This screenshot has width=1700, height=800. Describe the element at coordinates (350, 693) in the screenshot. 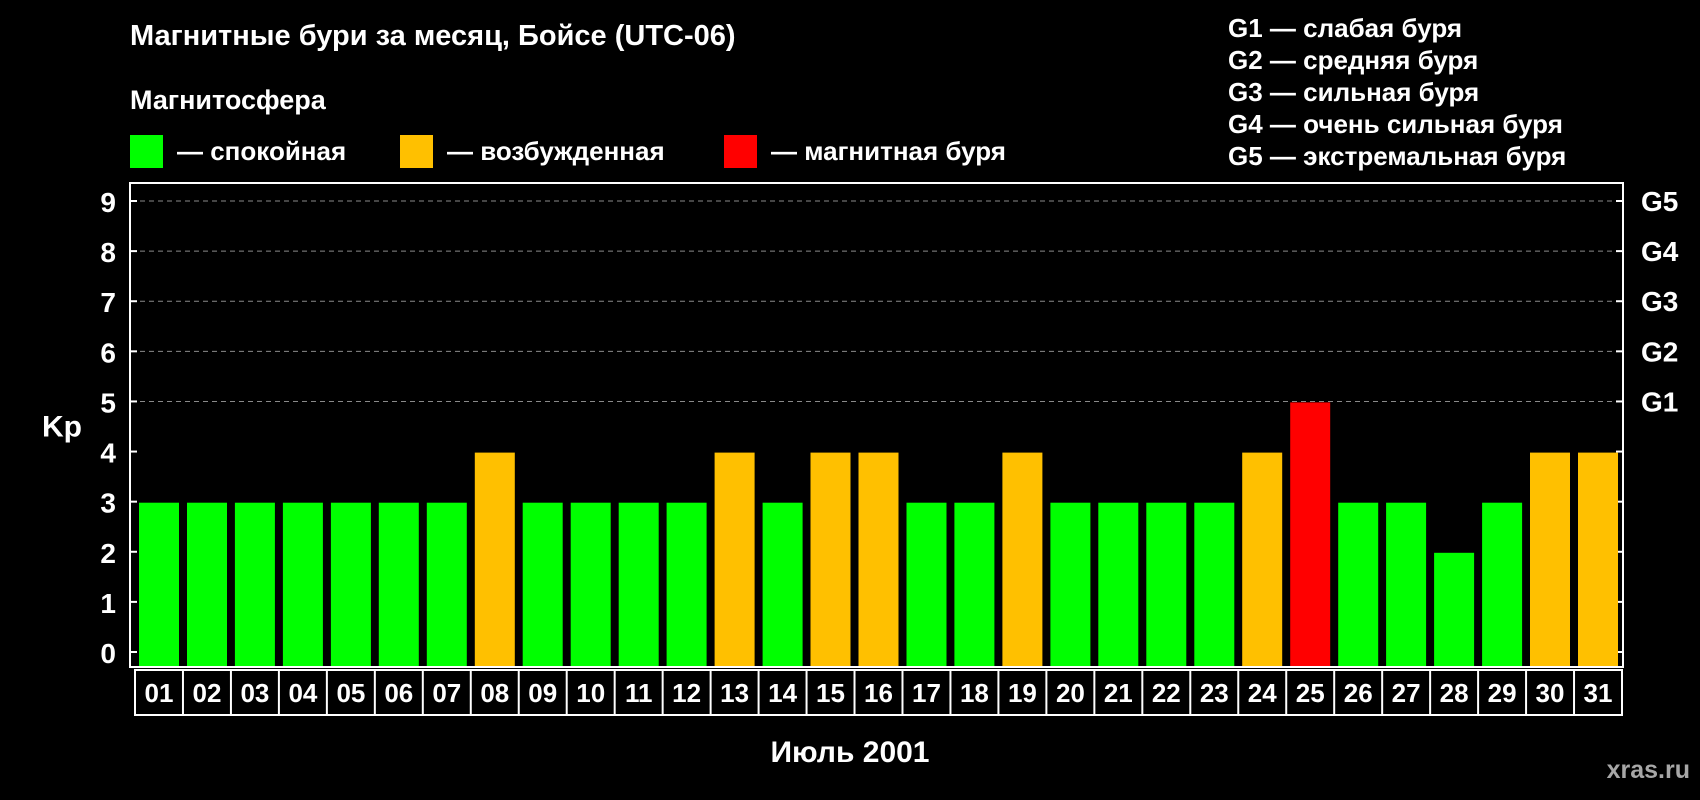

I see `x-tick-label-05: 05` at that location.